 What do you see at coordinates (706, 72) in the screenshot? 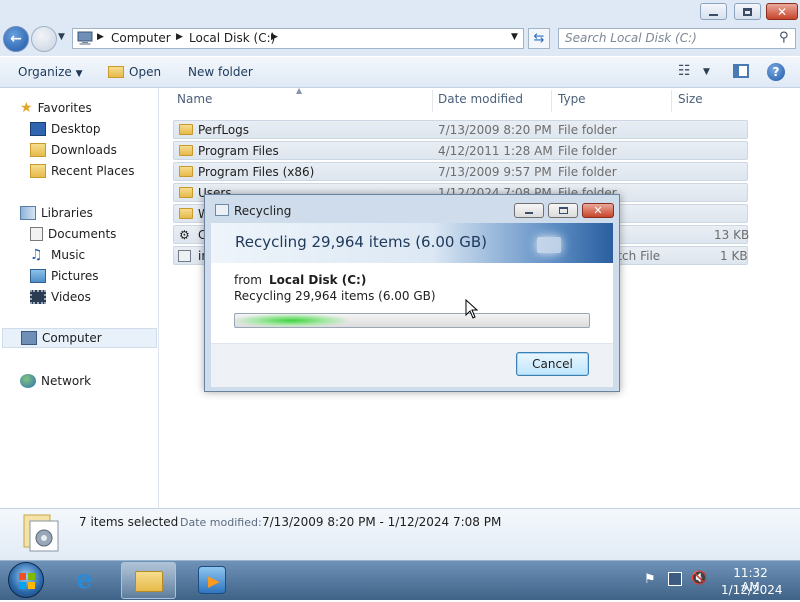
I see `view-dropdown-icon: ▼` at bounding box center [706, 72].